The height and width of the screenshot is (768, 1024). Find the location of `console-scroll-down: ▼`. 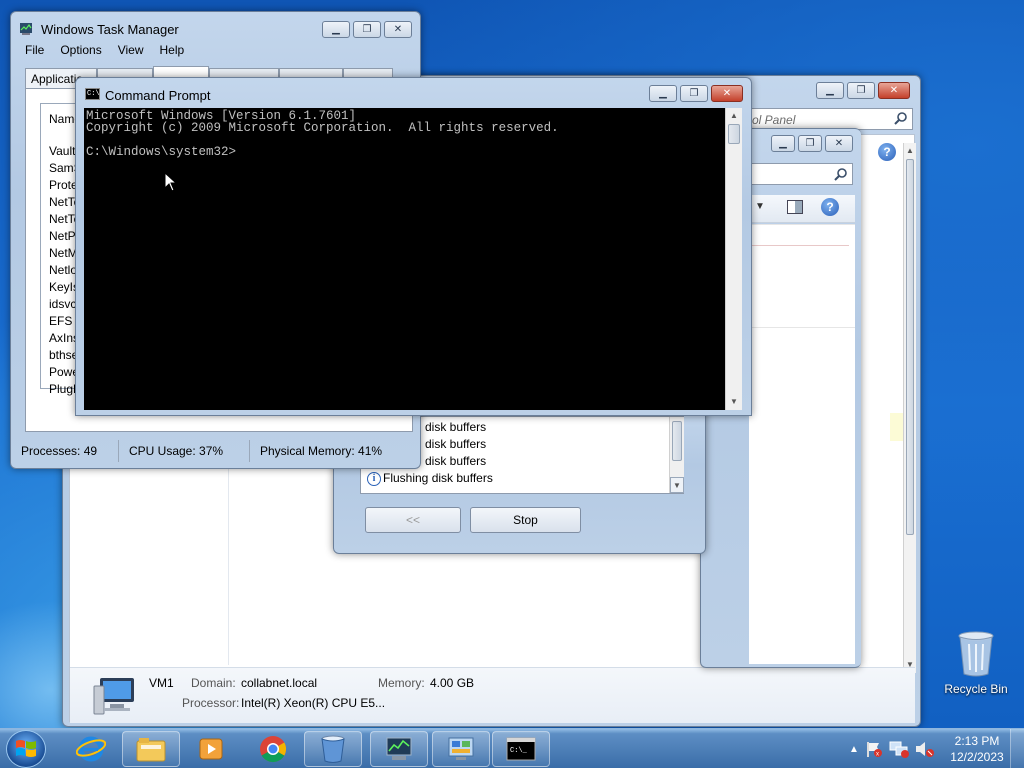

console-scroll-down: ▼ is located at coordinates (734, 402).